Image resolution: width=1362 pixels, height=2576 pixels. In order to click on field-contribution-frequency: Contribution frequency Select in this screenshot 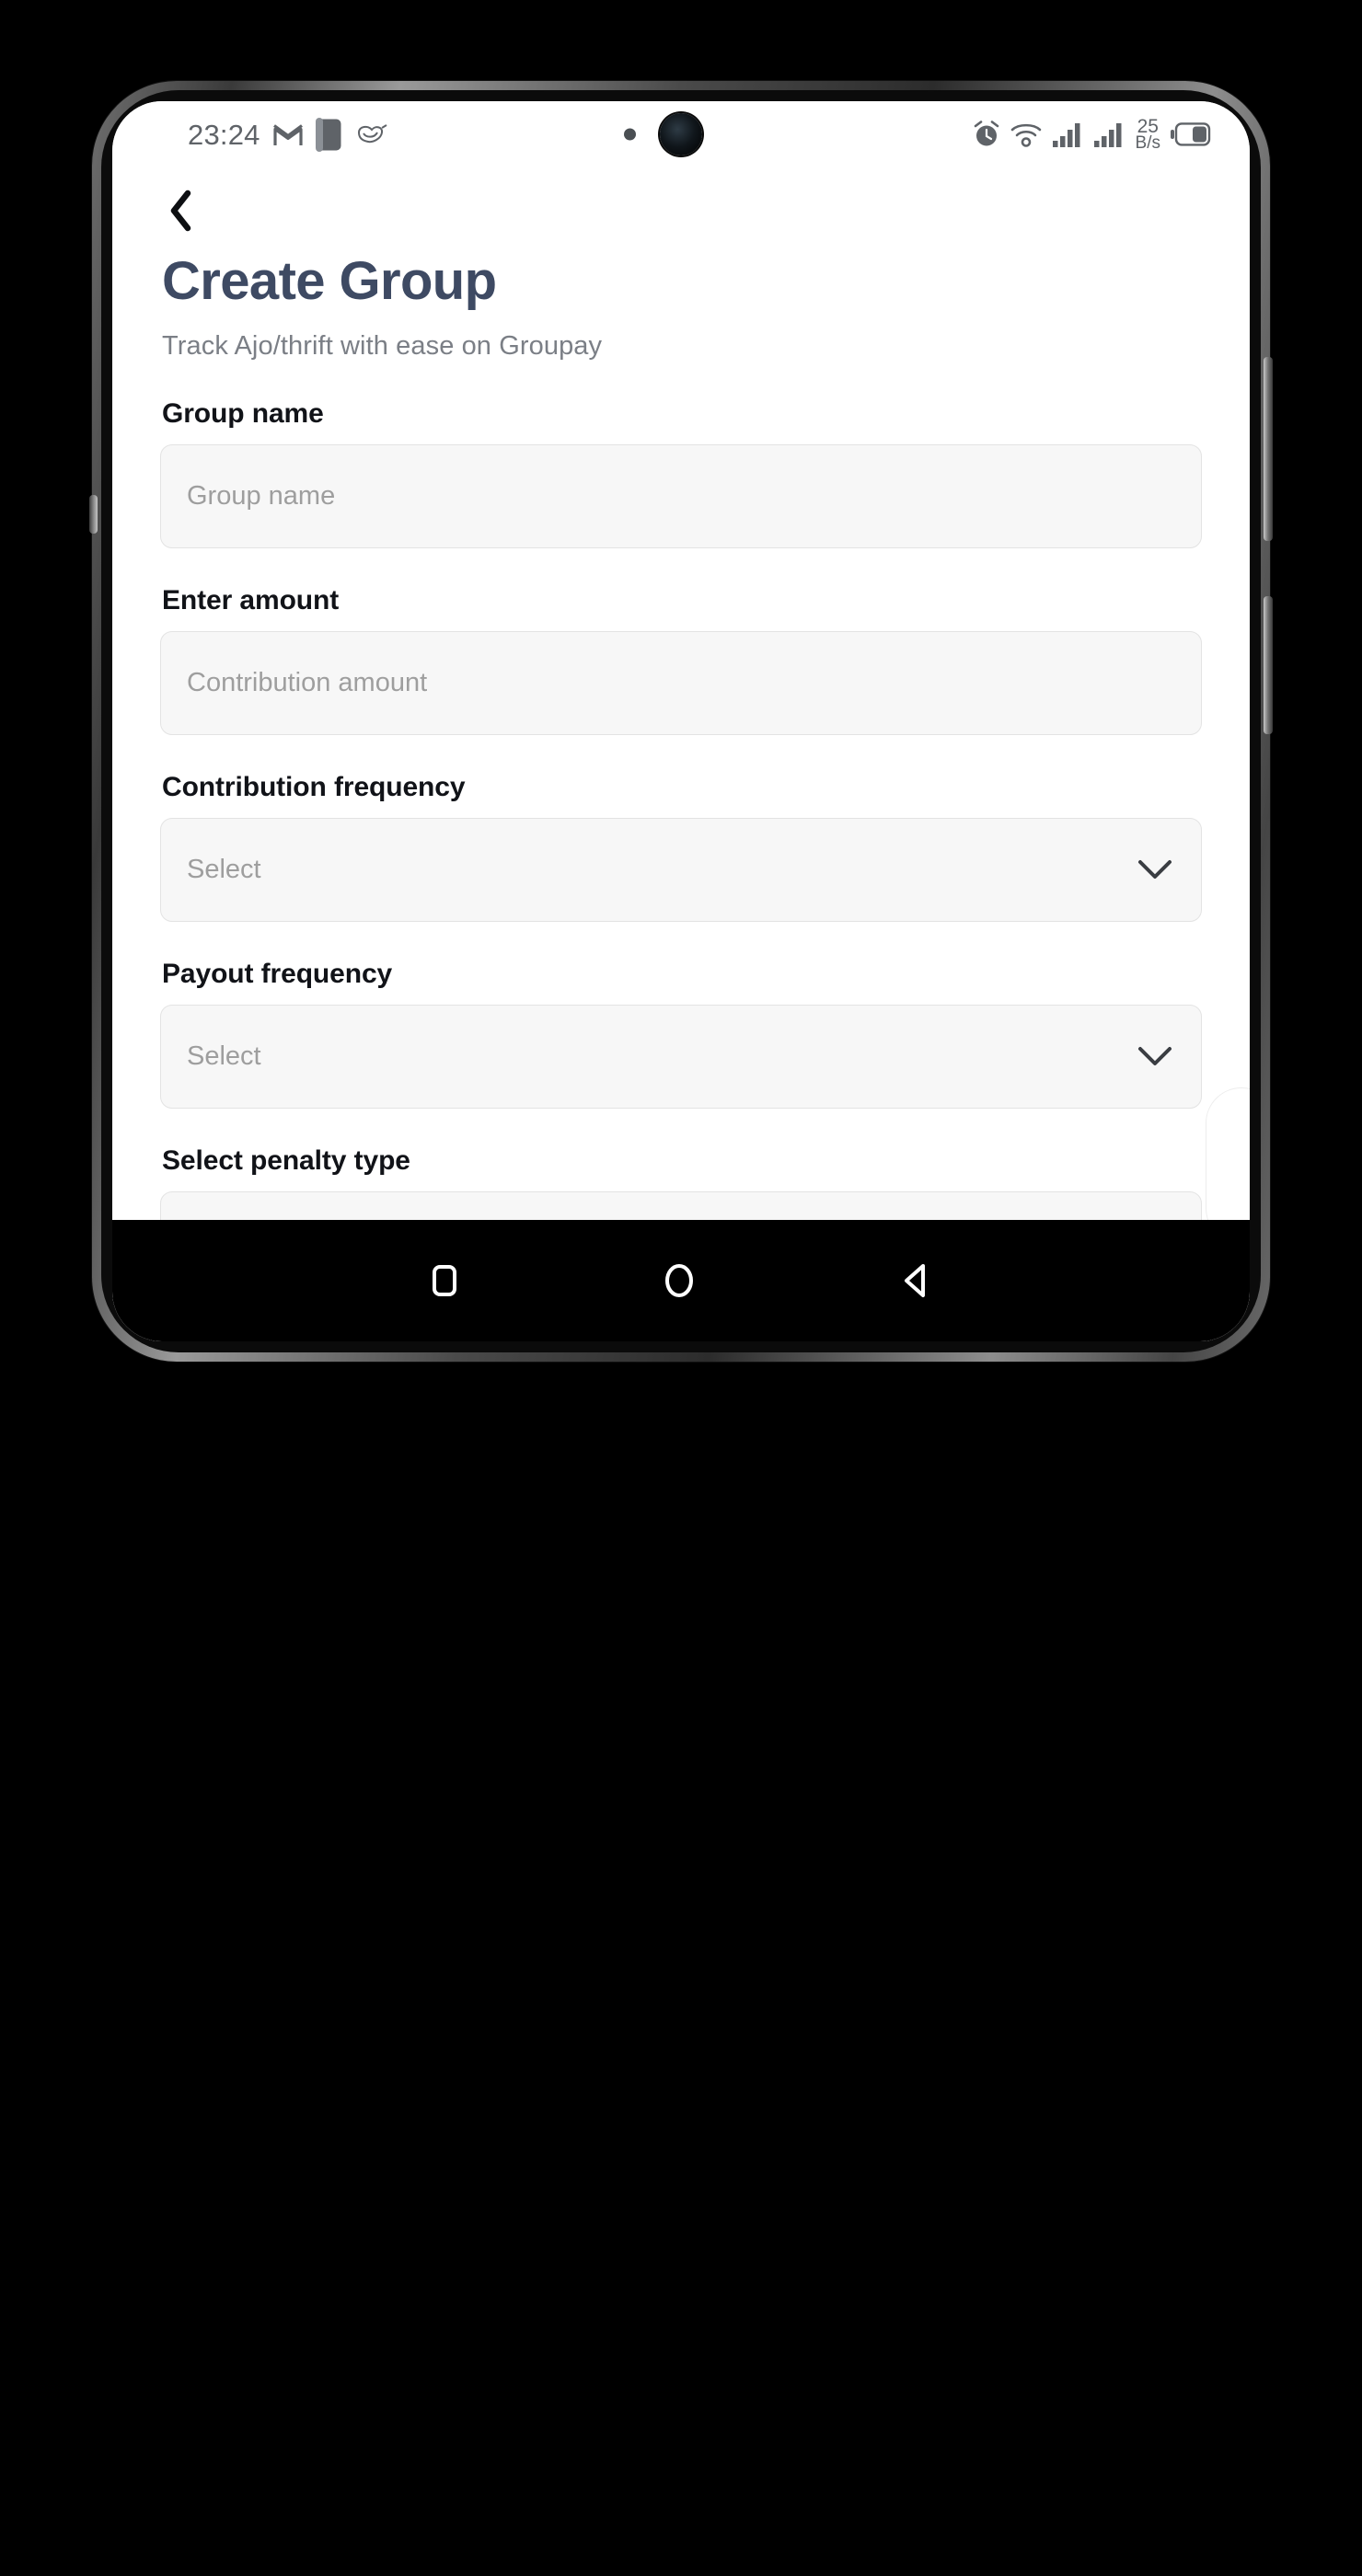, I will do `click(681, 847)`.